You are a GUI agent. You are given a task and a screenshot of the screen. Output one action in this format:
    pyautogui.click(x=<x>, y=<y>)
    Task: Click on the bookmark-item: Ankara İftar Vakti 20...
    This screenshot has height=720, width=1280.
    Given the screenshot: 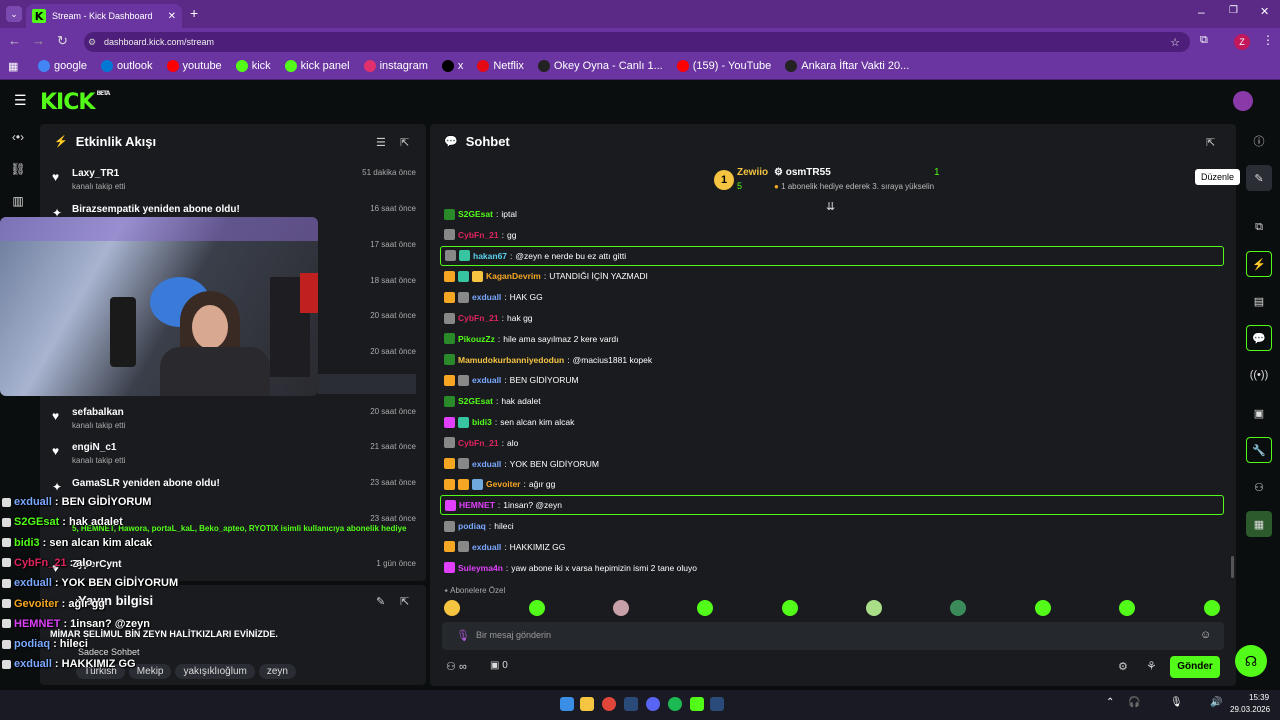 What is the action you would take?
    pyautogui.click(x=847, y=66)
    